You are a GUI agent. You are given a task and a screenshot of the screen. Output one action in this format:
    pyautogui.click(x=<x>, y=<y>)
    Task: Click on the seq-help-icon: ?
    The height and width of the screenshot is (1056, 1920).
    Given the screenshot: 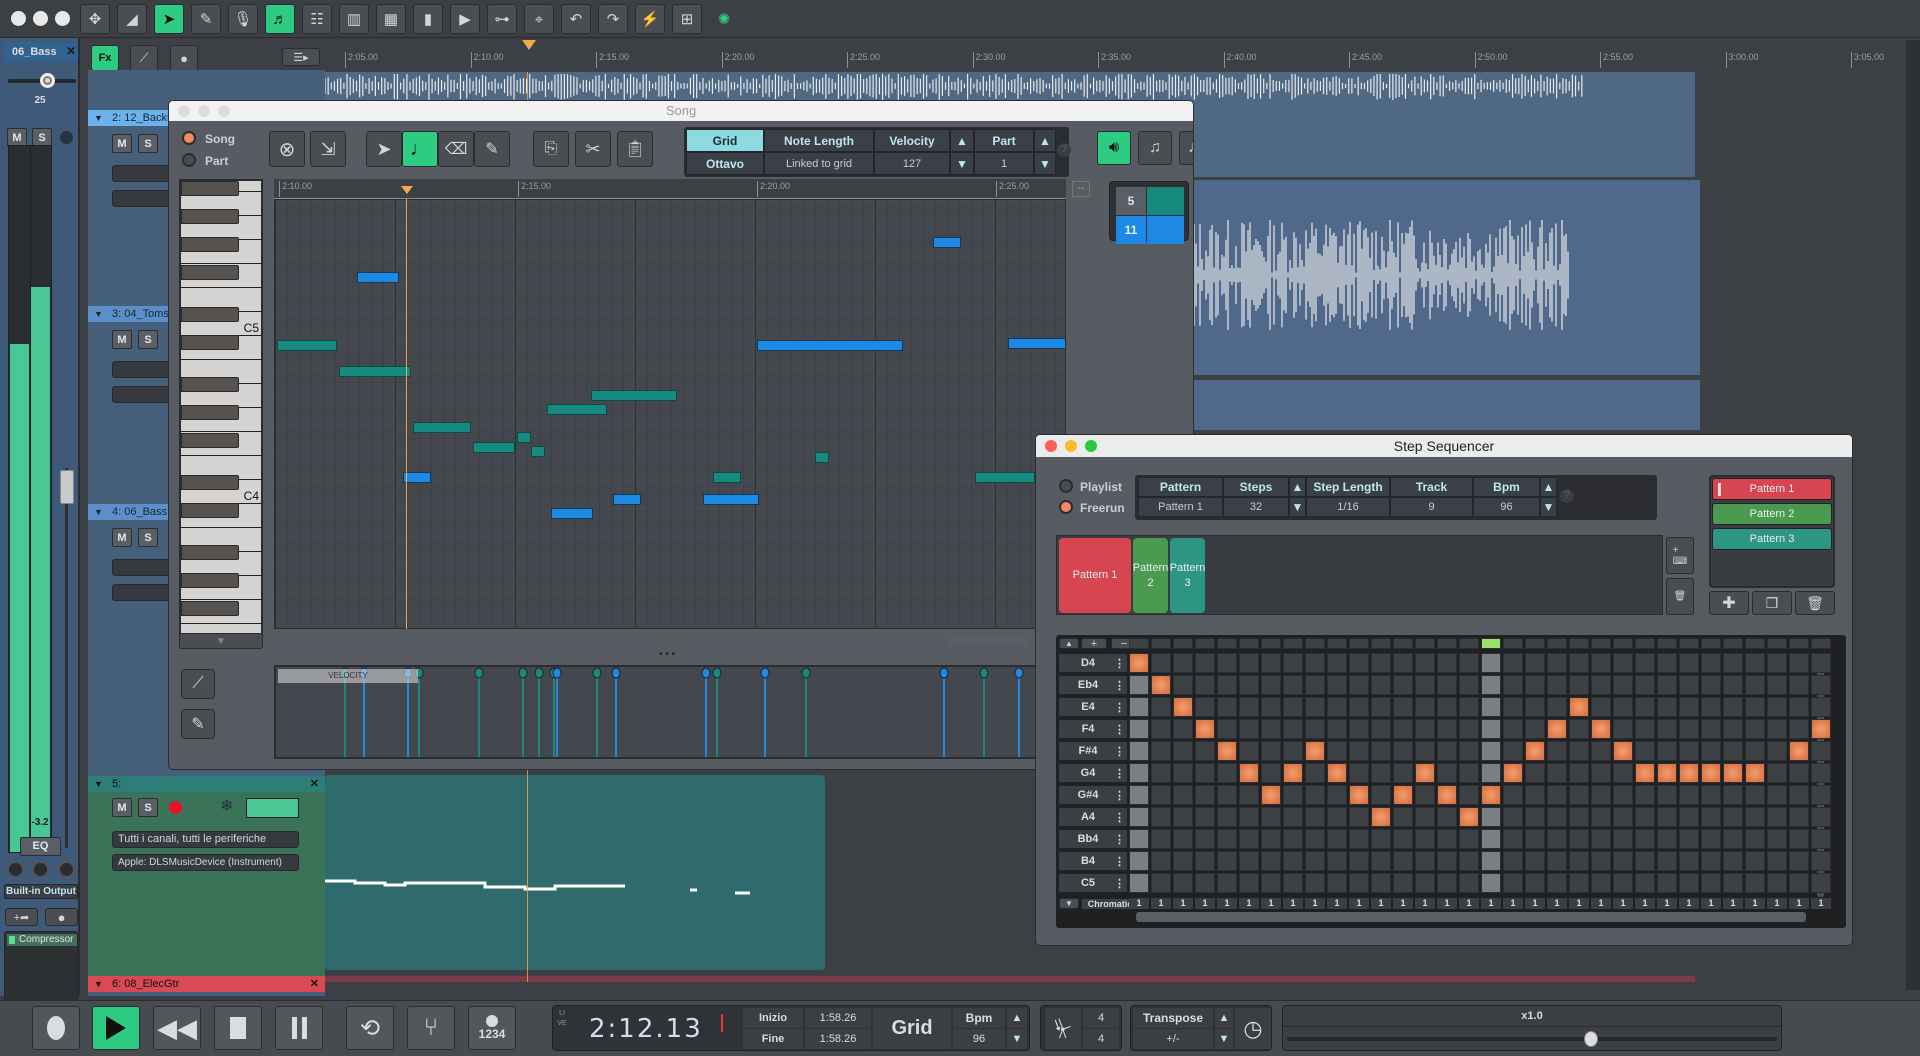 What is the action you would take?
    pyautogui.click(x=1567, y=496)
    